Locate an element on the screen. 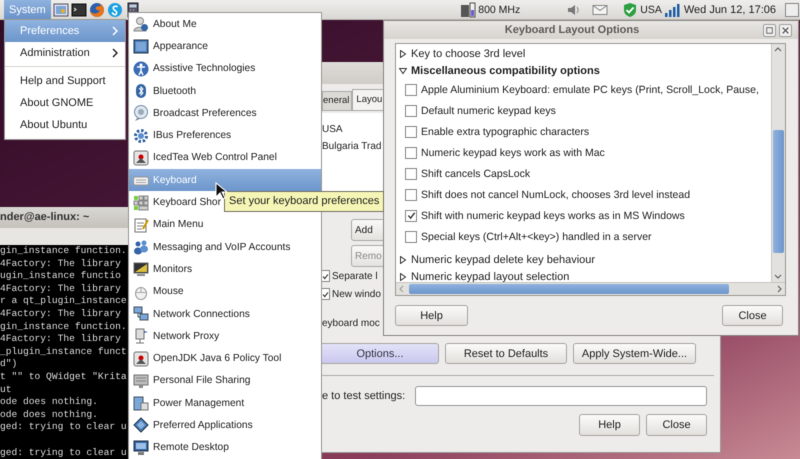 Image resolution: width=800 pixels, height=459 pixels. window-title: Keyboard Layout Options is located at coordinates (572, 30).